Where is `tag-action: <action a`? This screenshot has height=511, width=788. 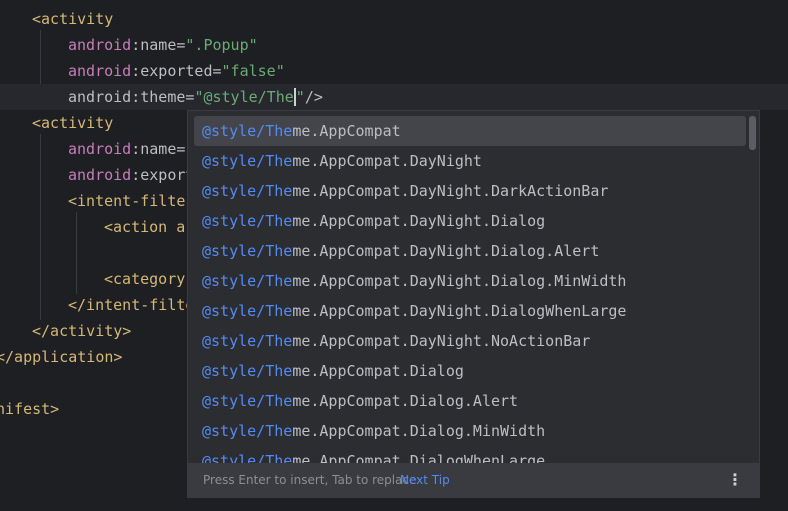 tag-action: <action a is located at coordinates (145, 227).